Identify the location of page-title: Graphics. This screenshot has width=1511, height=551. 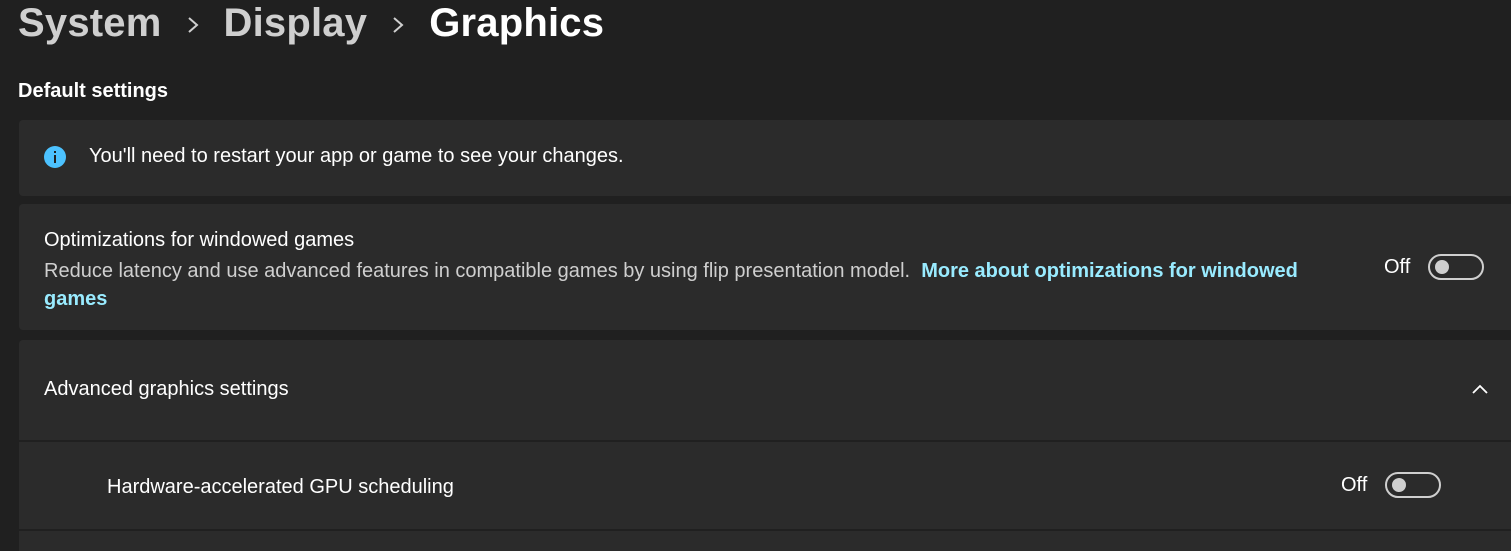
(517, 22).